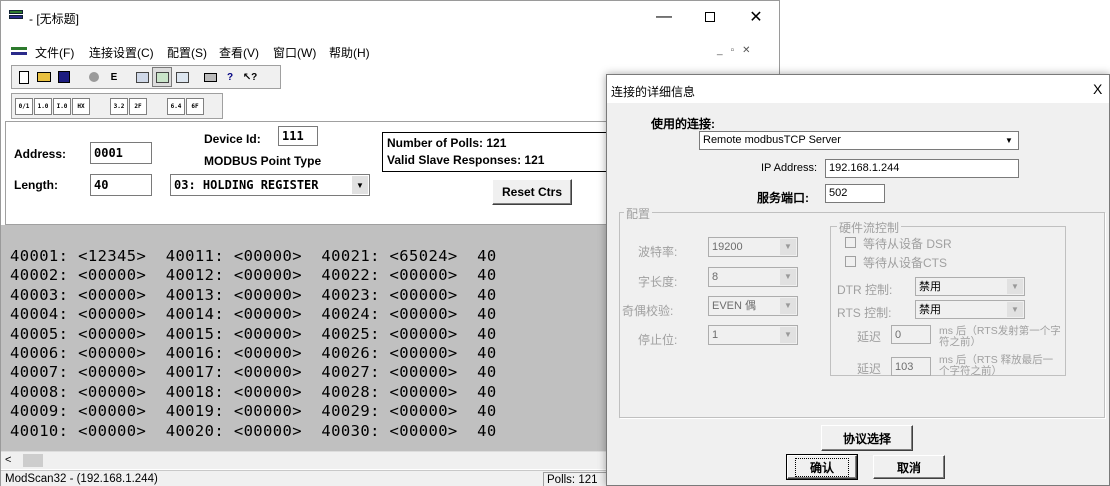 Image resolution: width=1110 pixels, height=486 pixels. I want to click on maximize-button, so click(710, 17).